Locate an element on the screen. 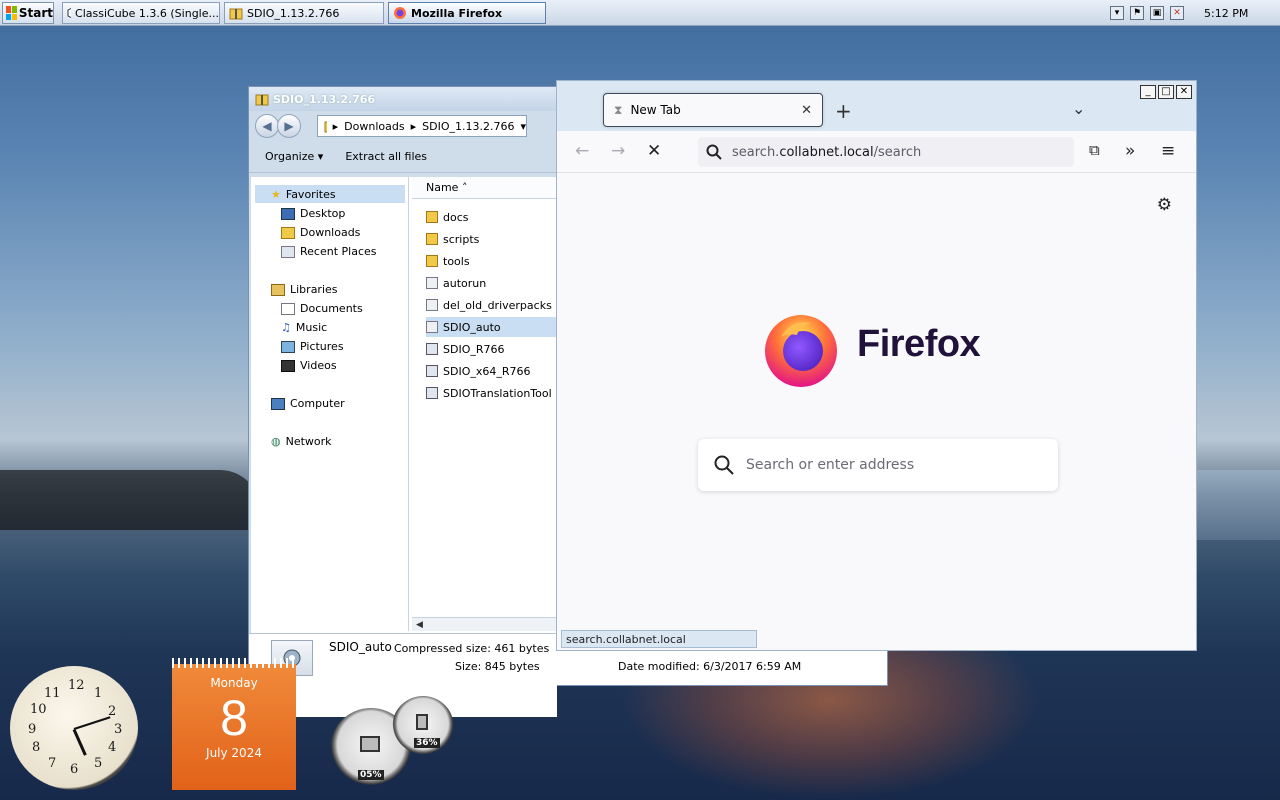 The image size is (1280, 800). nav-pictures: Pictures is located at coordinates (312, 346).